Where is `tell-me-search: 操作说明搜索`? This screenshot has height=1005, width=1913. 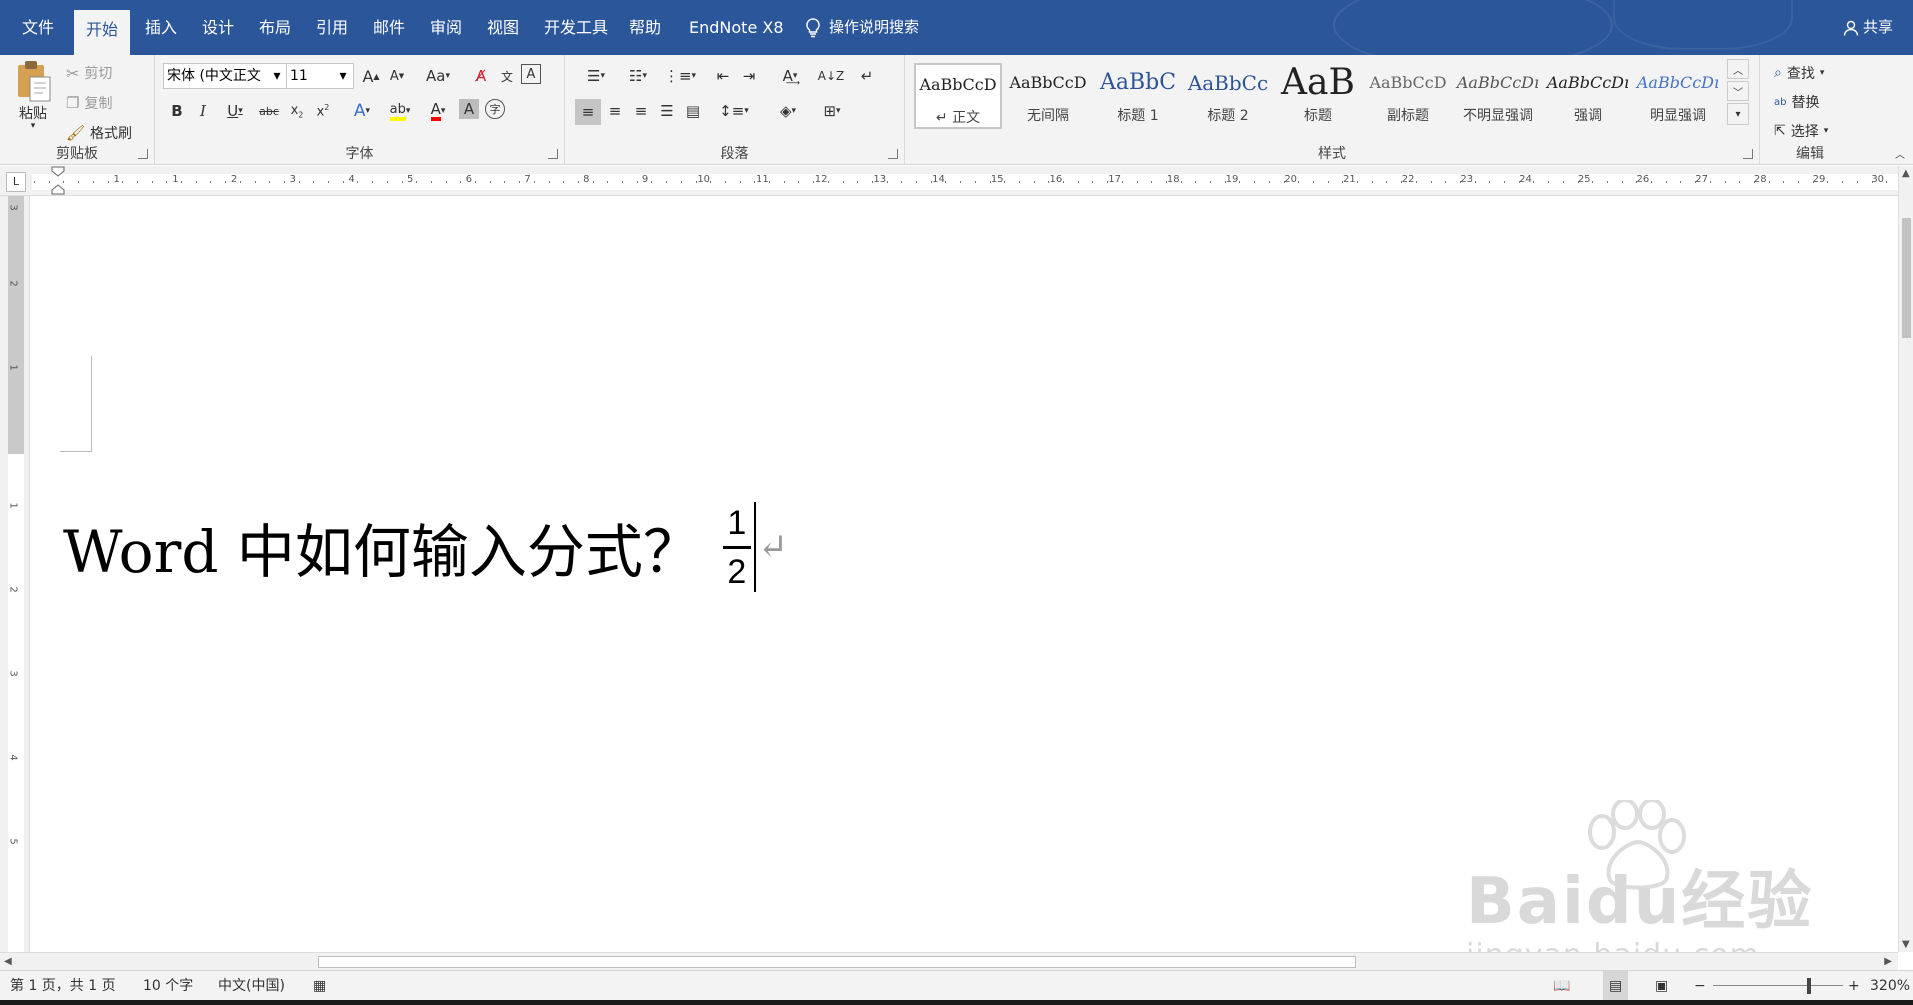
tell-me-search: 操作说明搜索 is located at coordinates (862, 27).